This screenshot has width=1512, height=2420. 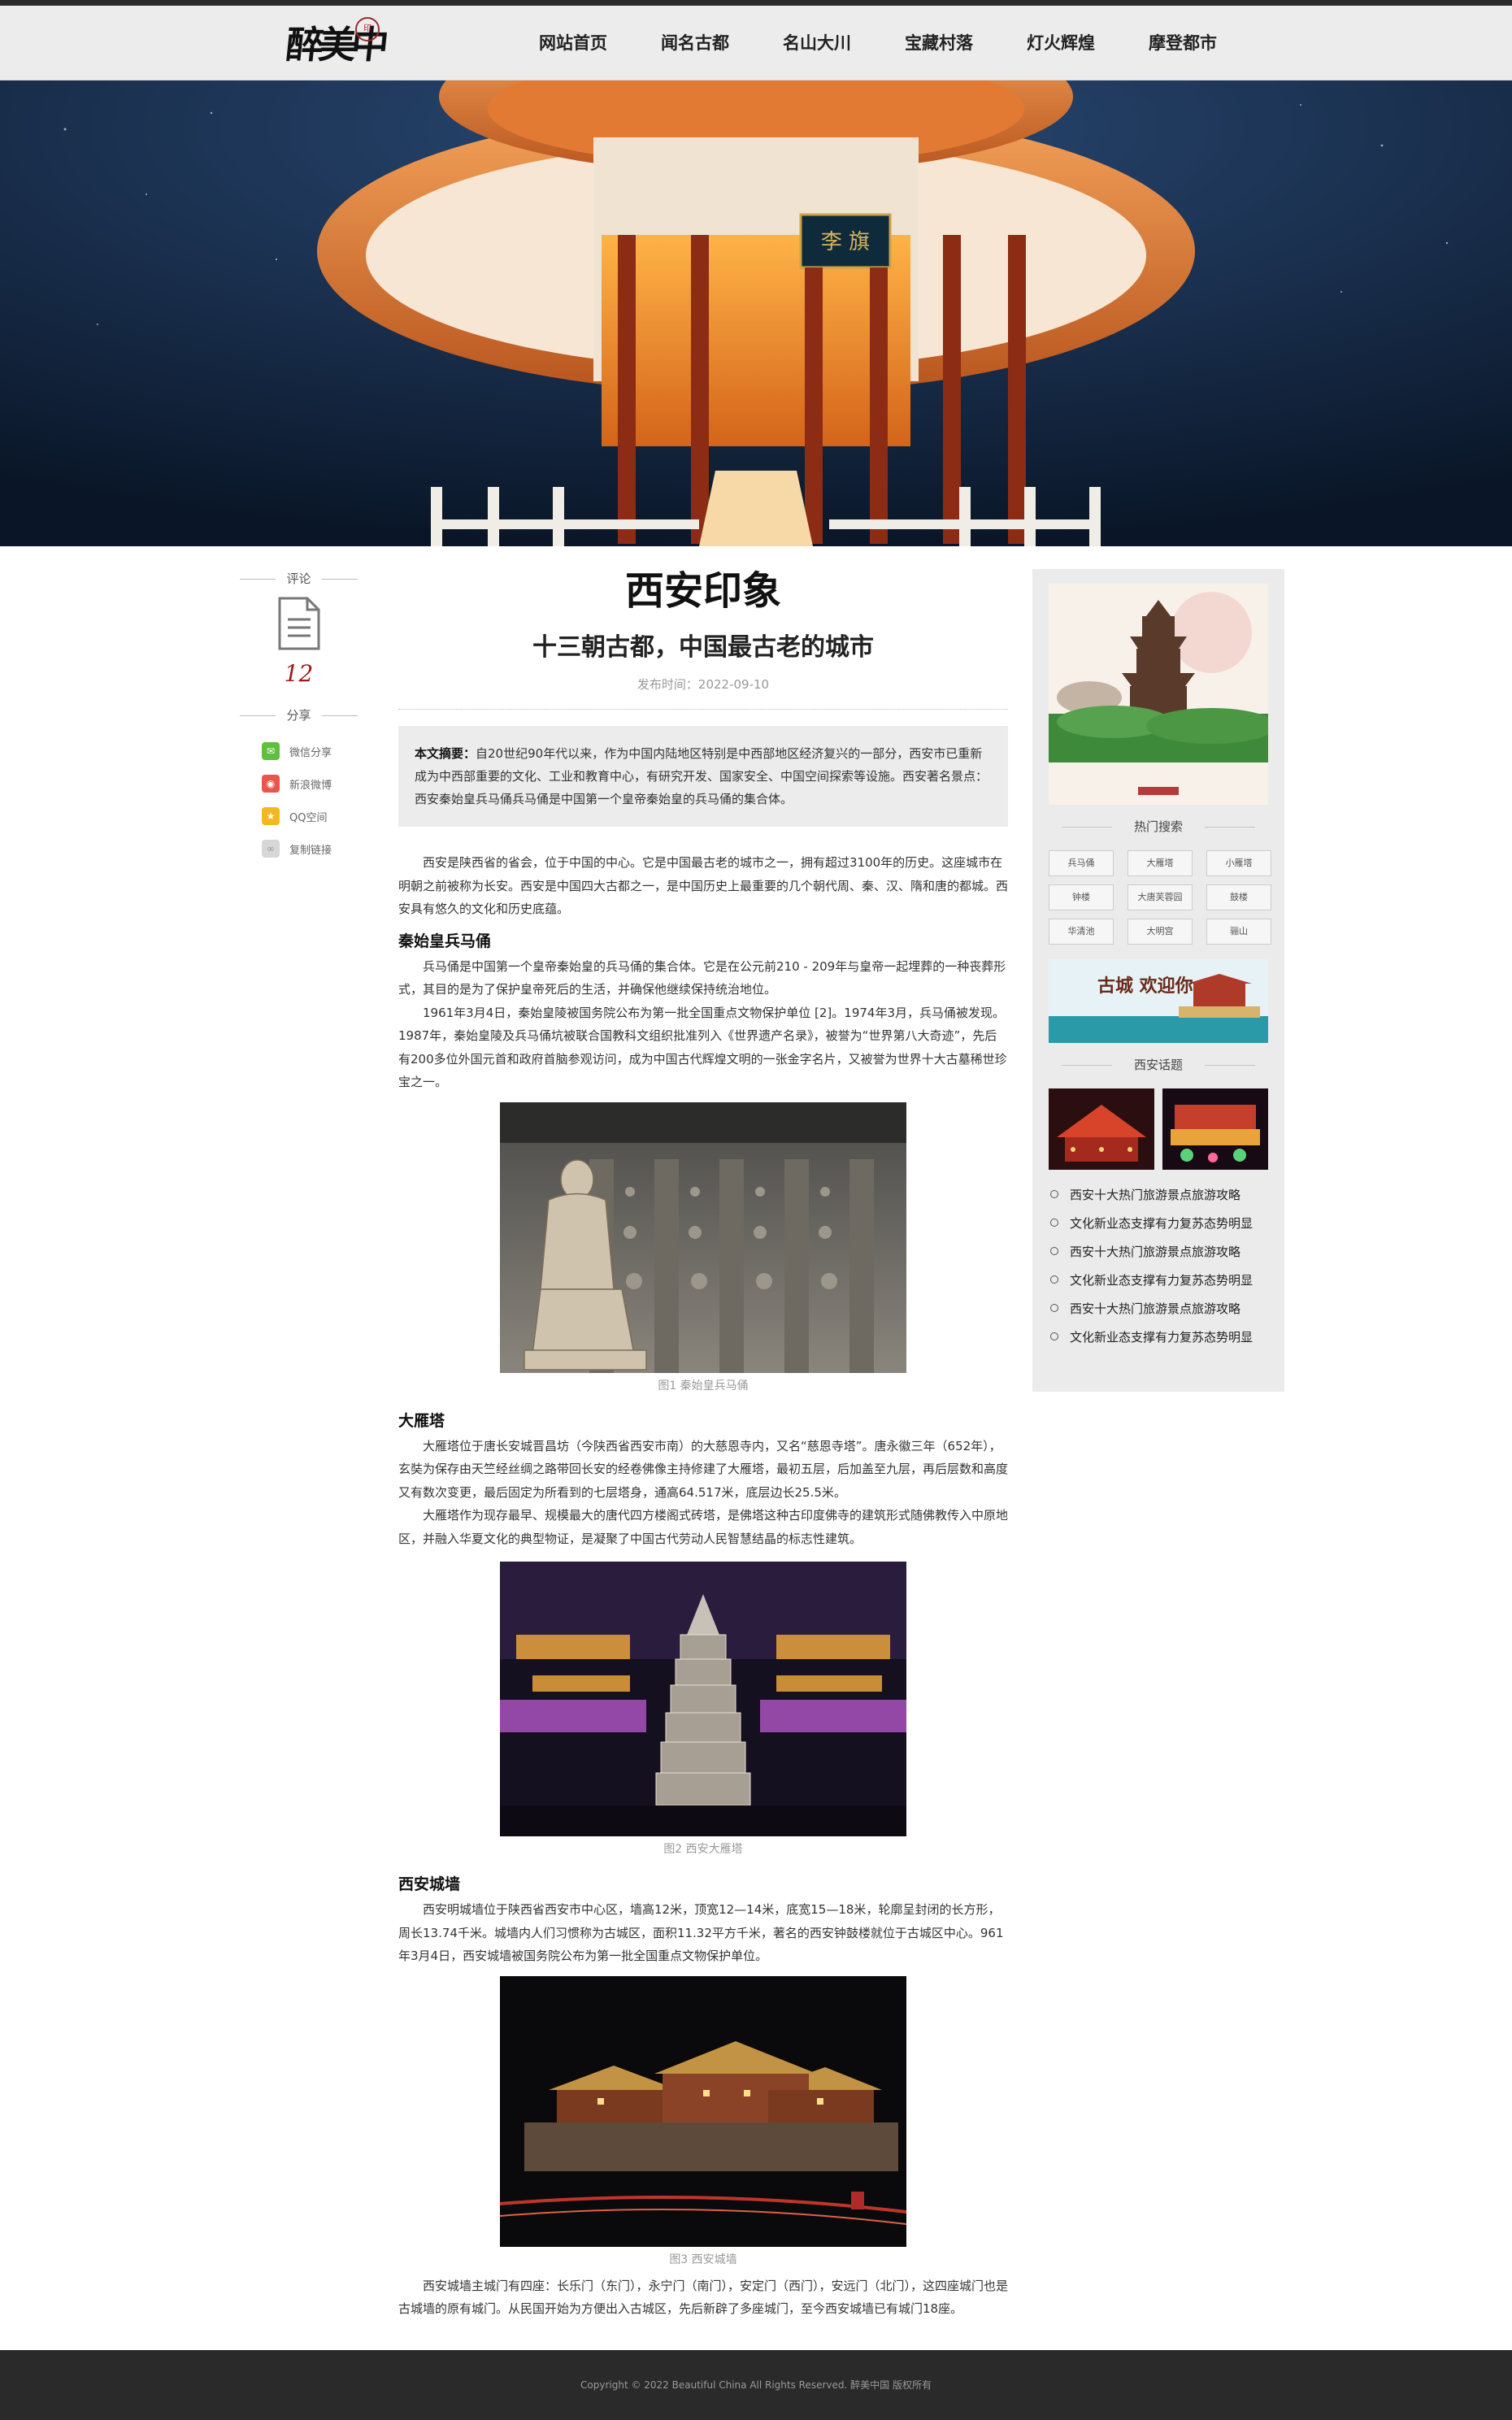 What do you see at coordinates (703, 1385) in the screenshot?
I see `figure-1-caption: 图1 秦始皇兵马俑` at bounding box center [703, 1385].